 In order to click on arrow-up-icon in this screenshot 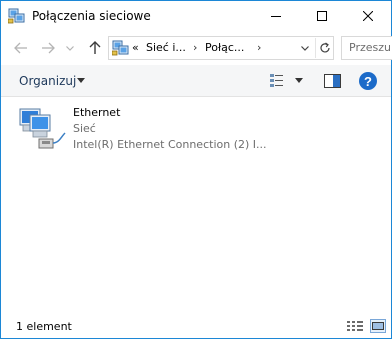, I will do `click(95, 47)`.